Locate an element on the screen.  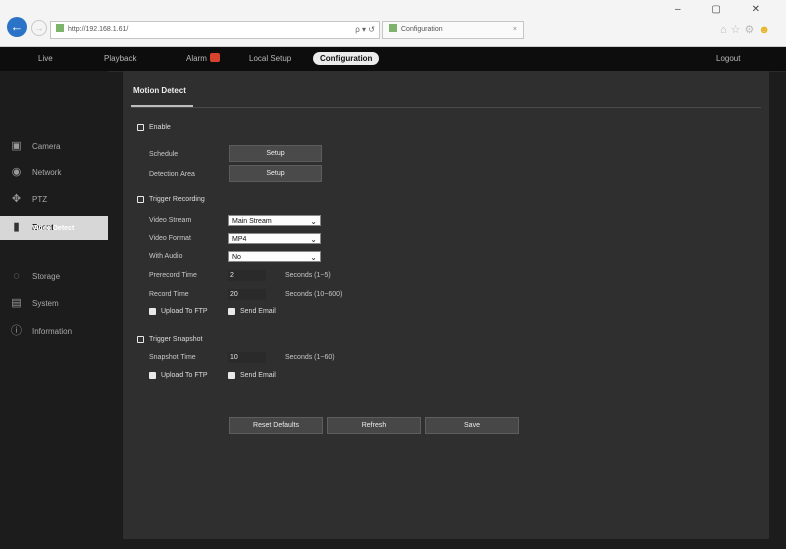
address-bar: http://192.168.1.61/ ρ ▾ ↺ is located at coordinates (215, 30).